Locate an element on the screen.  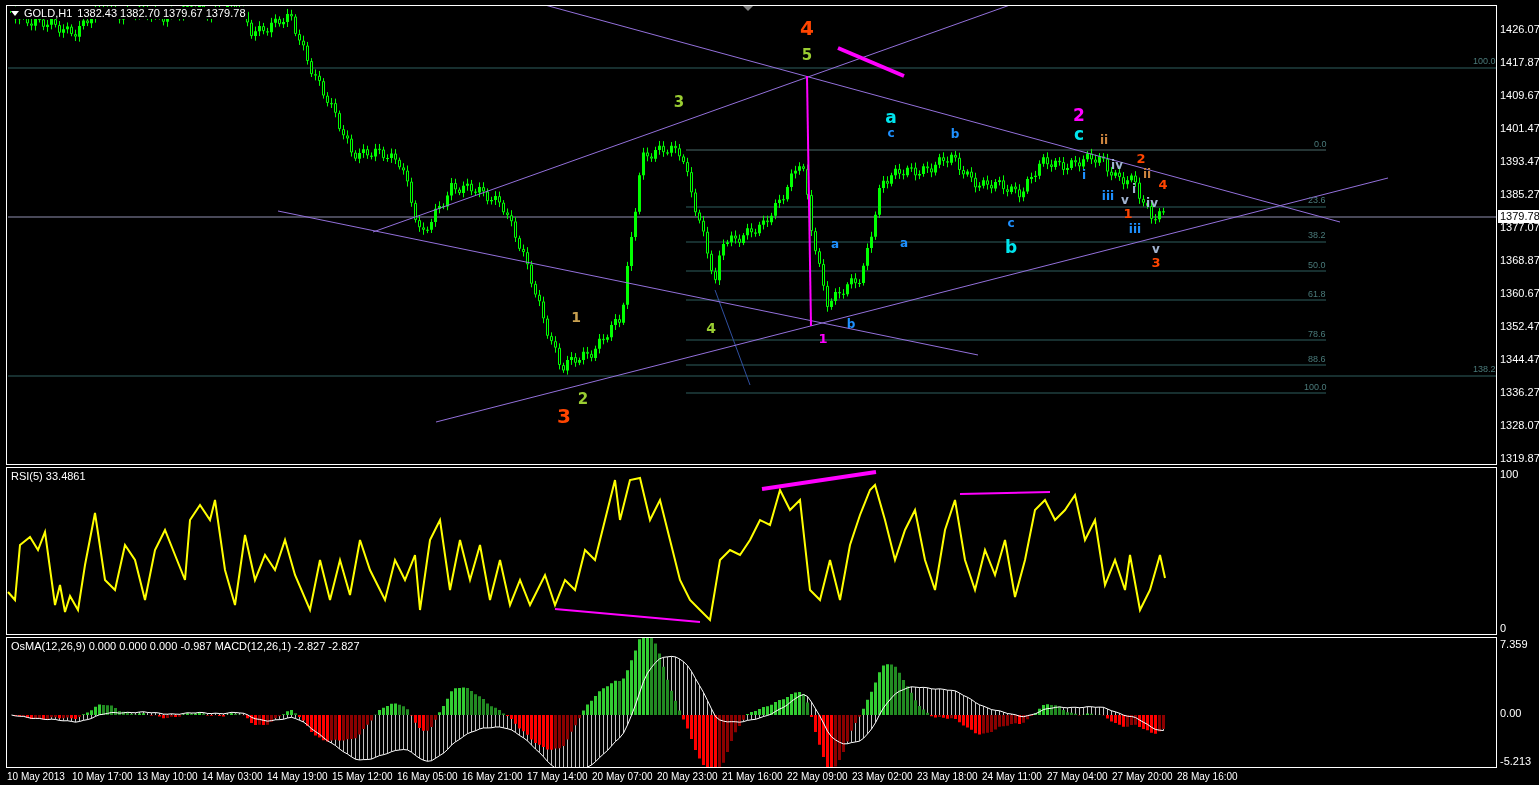
value-axis-label: 0 is located at coordinates (1504, 628).